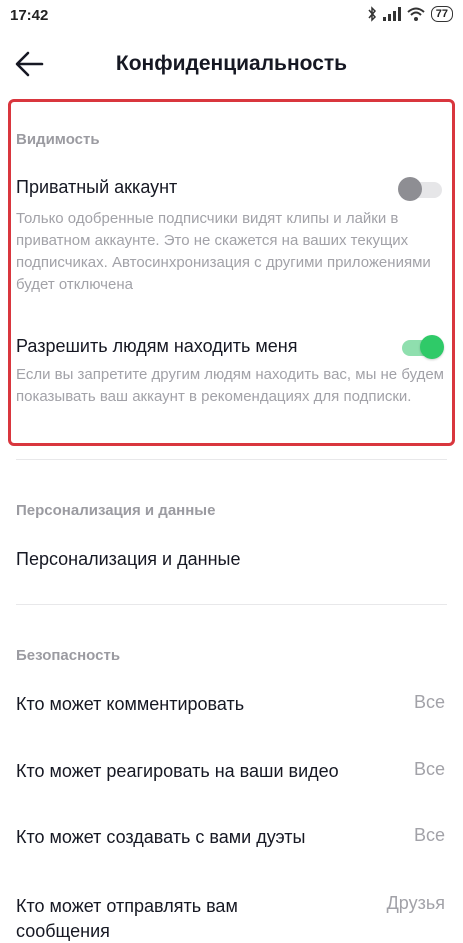 This screenshot has height=943, width=463. What do you see at coordinates (127, 918) in the screenshot?
I see `security-item-label: Кто может отправлять вам сообщения` at bounding box center [127, 918].